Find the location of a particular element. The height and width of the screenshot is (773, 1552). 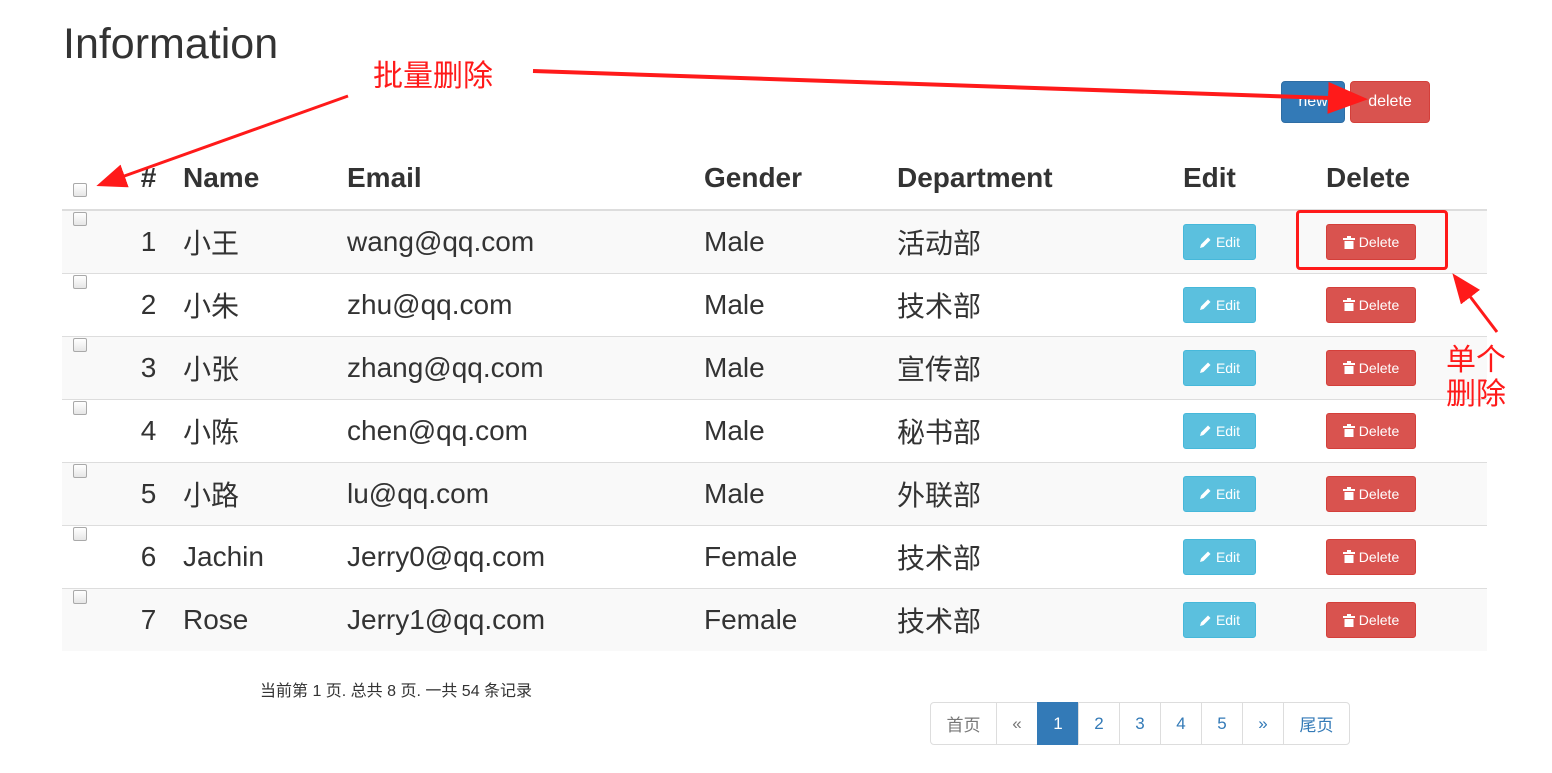

arrow-to-select-all is located at coordinates (222, 141).